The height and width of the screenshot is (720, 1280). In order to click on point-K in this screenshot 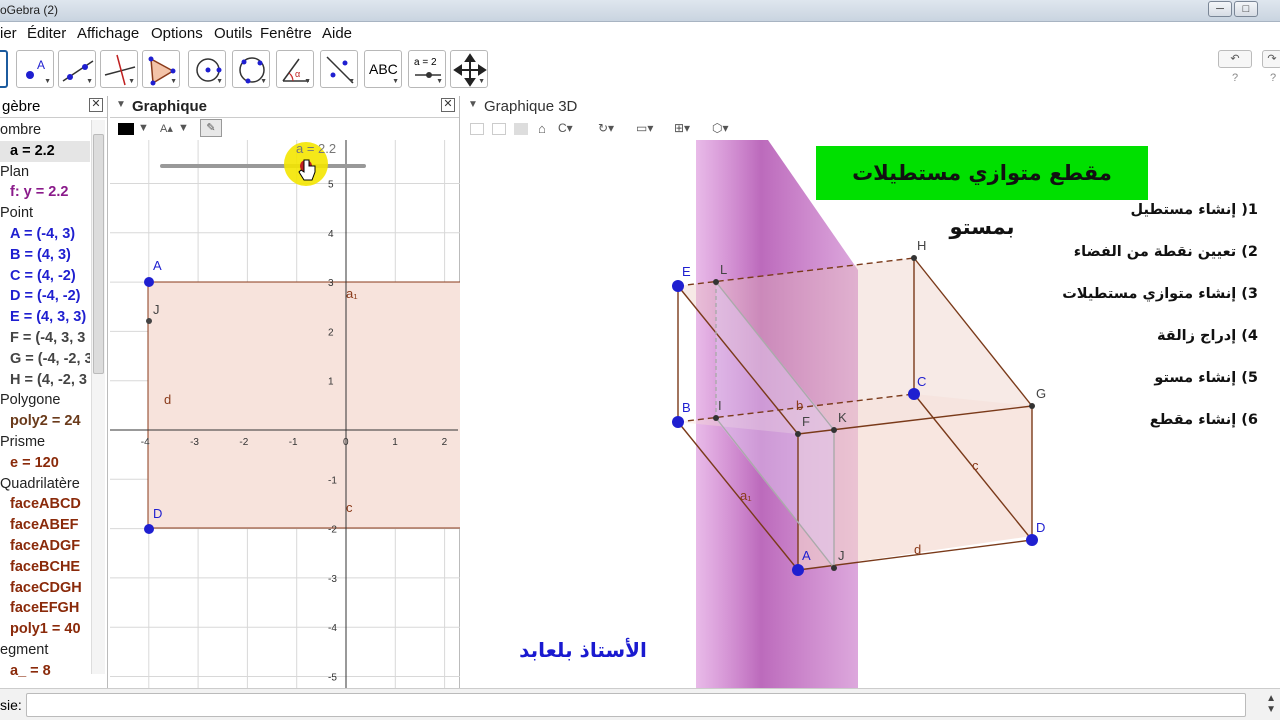, I will do `click(834, 430)`.